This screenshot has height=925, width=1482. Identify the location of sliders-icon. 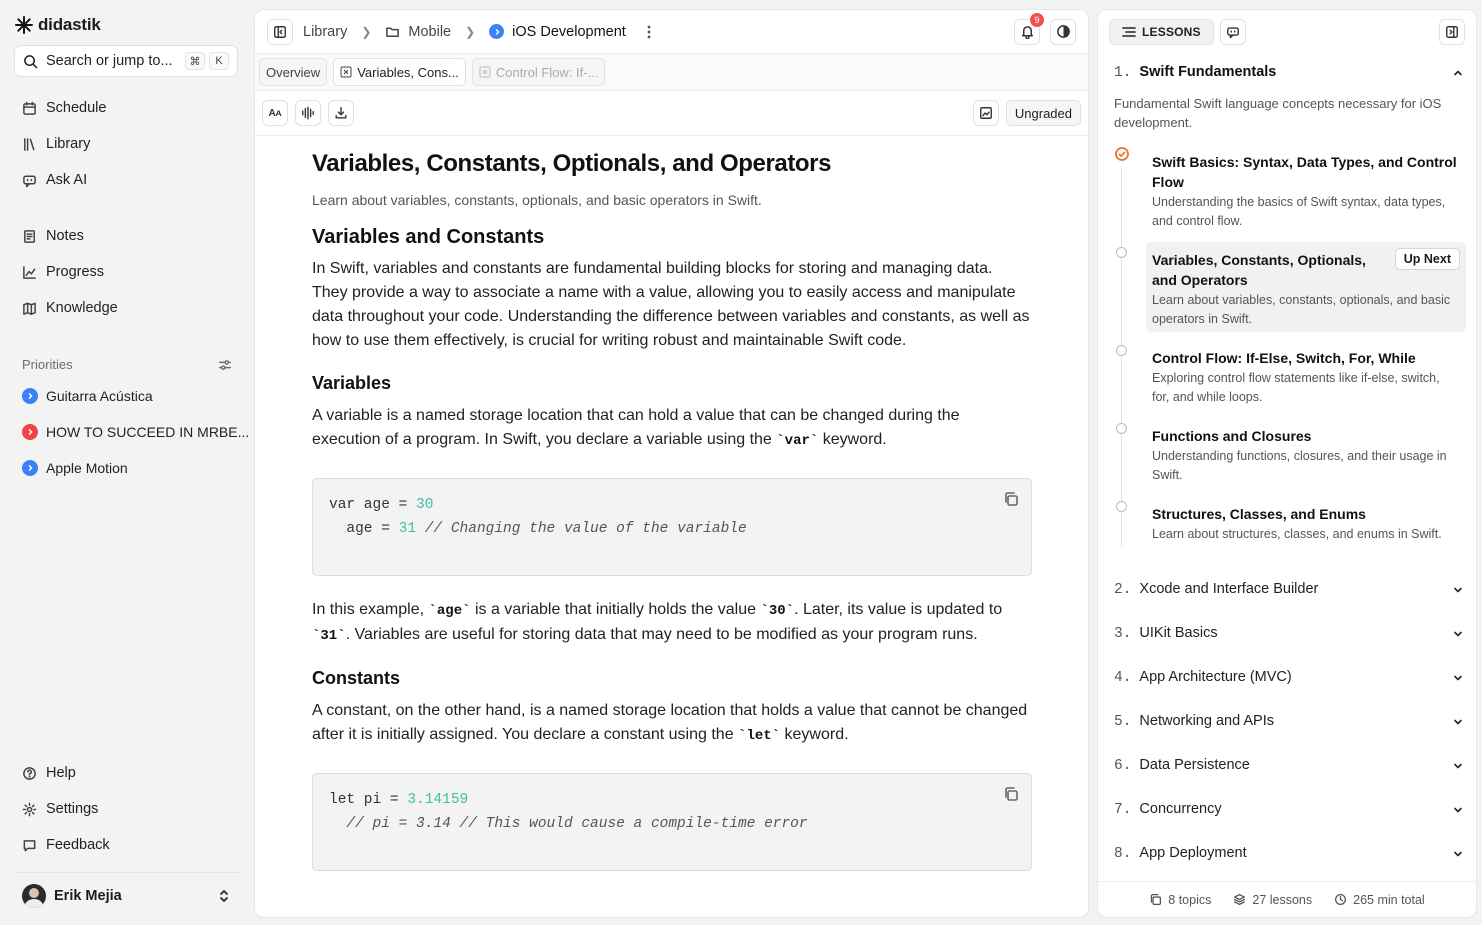
(225, 365).